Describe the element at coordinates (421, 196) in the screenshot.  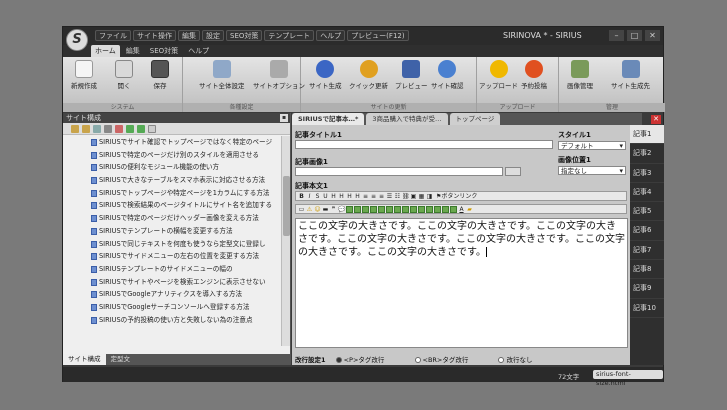
I see `table-icon: ▦` at that location.